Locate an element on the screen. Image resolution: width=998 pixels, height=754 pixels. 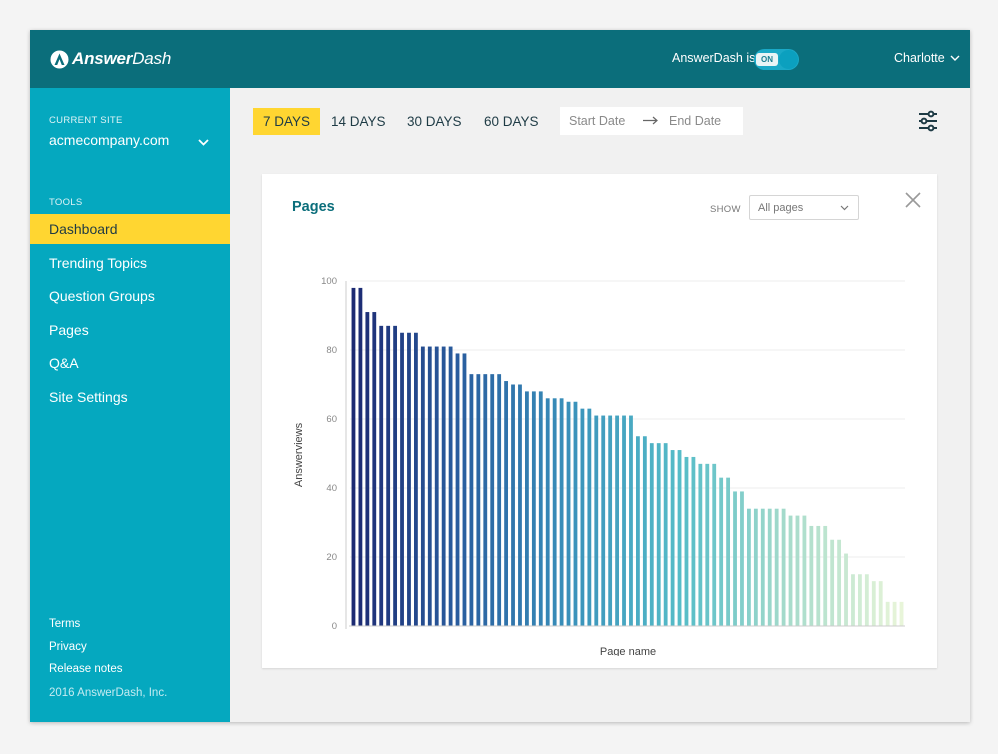
end-date-input: End Date is located at coordinates (695, 121).